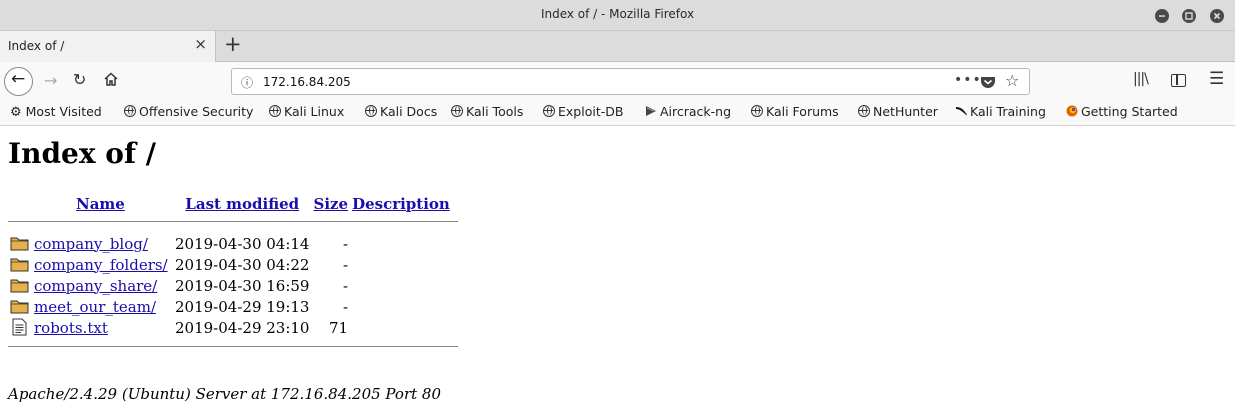 The height and width of the screenshot is (416, 1235). What do you see at coordinates (795, 111) in the screenshot?
I see `bookmark-kali-forums: Kali Forums` at bounding box center [795, 111].